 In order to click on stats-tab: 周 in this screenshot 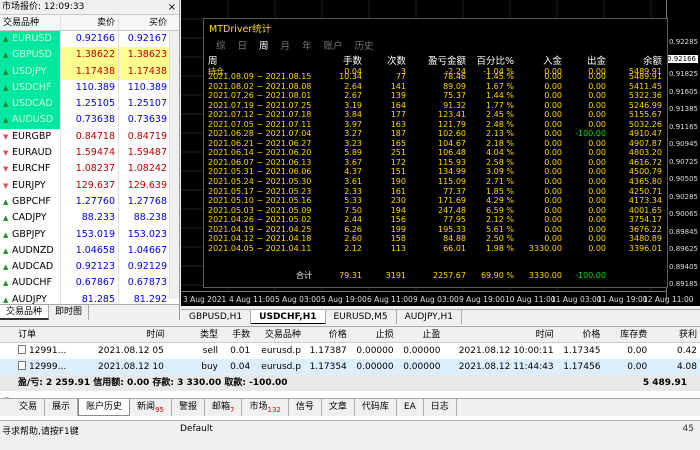, I will do `click(264, 45)`.